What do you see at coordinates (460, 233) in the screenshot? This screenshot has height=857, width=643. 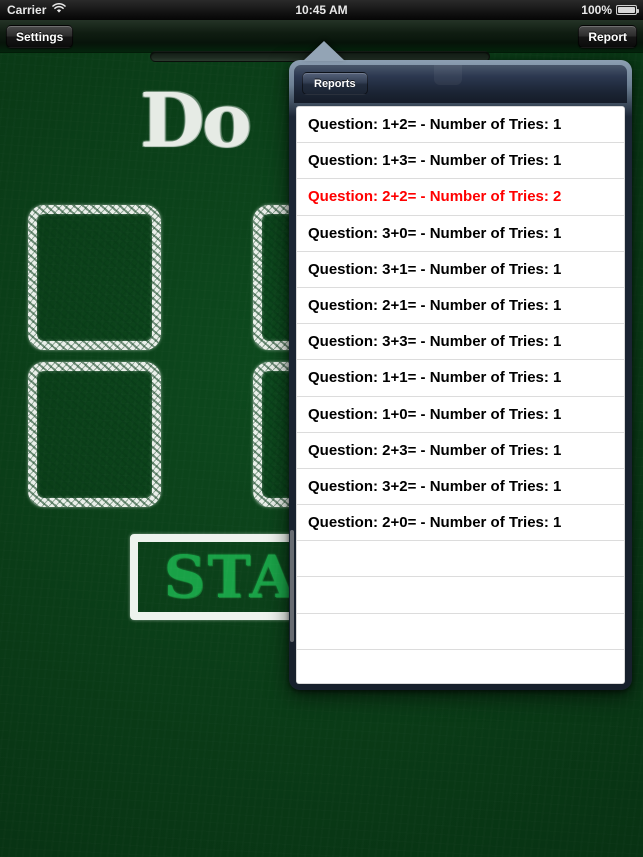 I see `reports-list-row: Question: 3+0= - Number of Tries: 1` at bounding box center [460, 233].